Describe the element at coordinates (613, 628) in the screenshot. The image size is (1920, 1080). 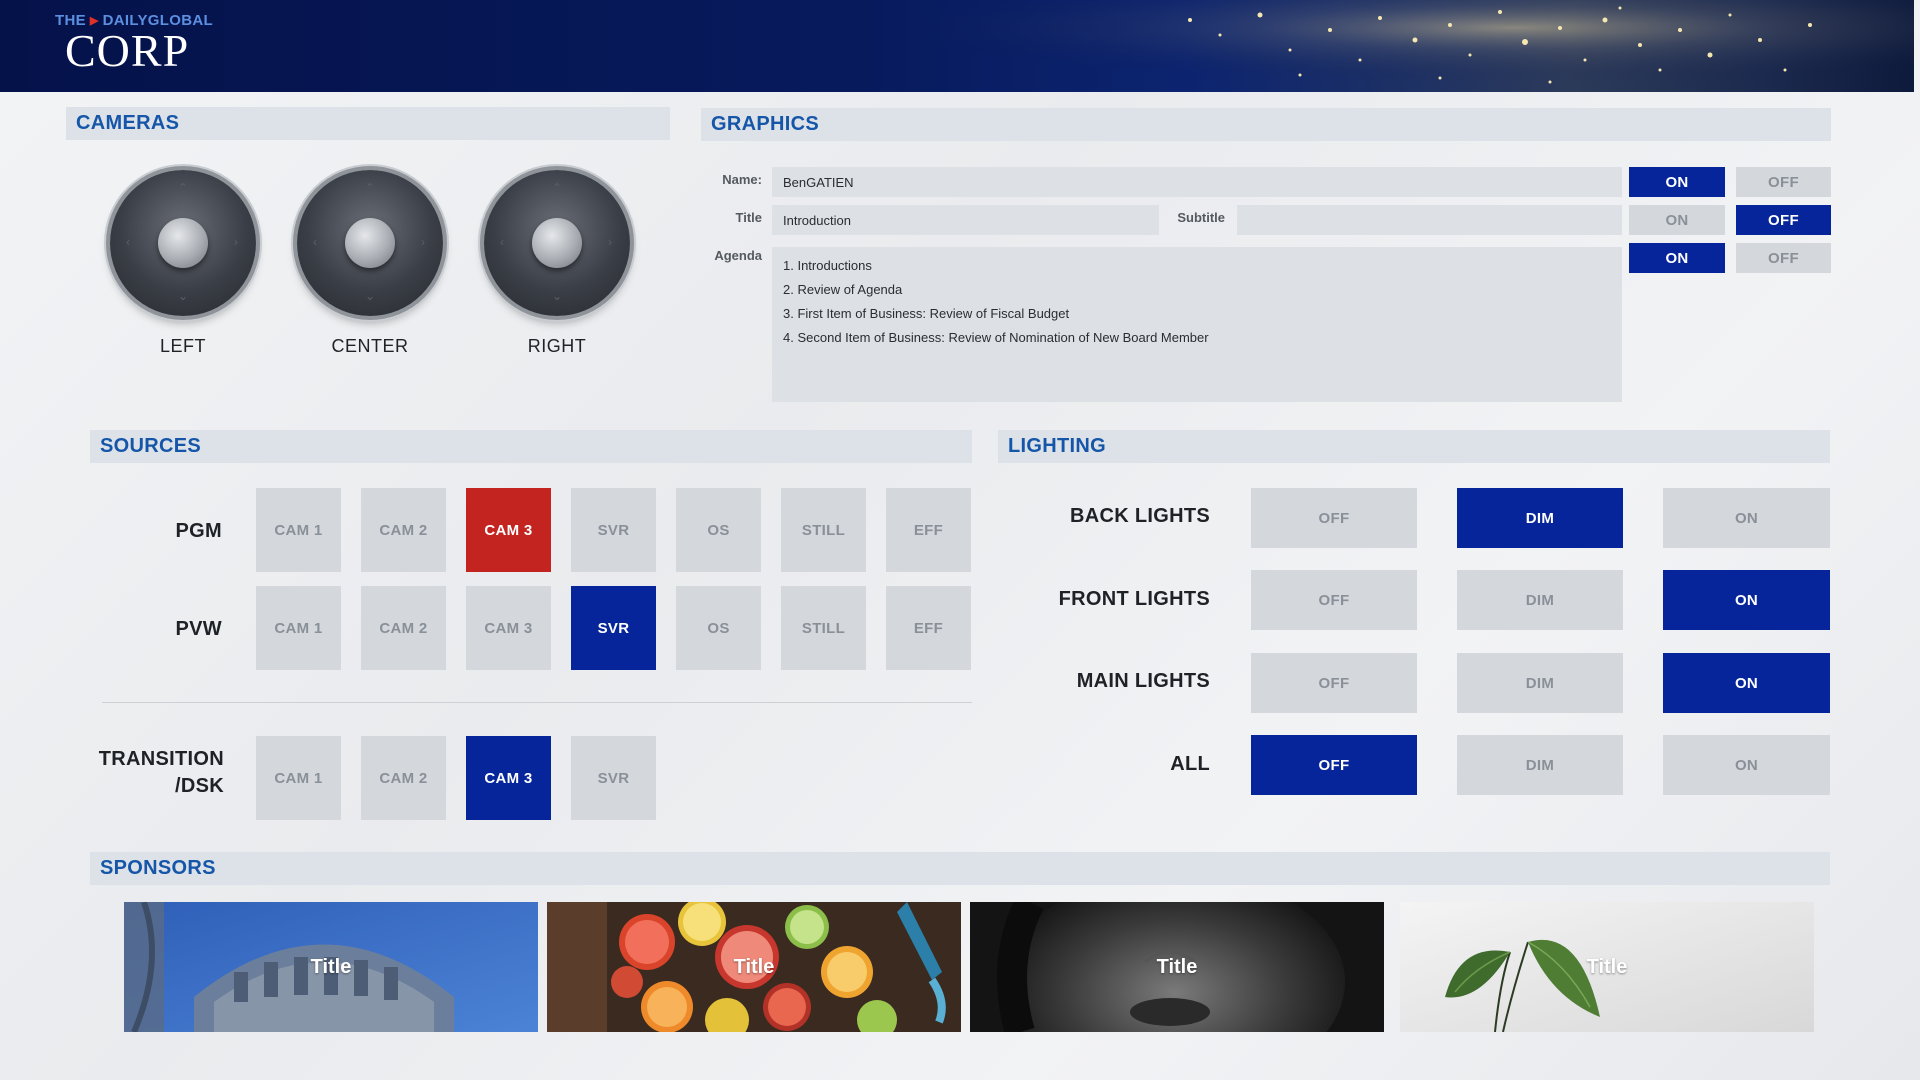
I see `pvw-svr-button: SVR` at that location.